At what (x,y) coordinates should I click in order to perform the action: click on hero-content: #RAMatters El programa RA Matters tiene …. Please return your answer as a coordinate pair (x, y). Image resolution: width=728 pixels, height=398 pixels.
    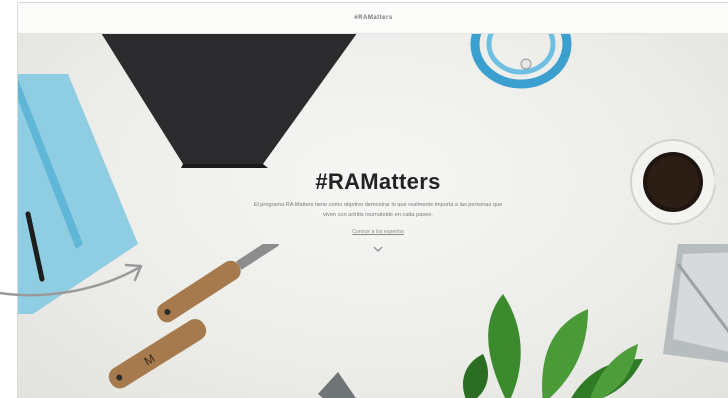
    Looking at the image, I should click on (378, 211).